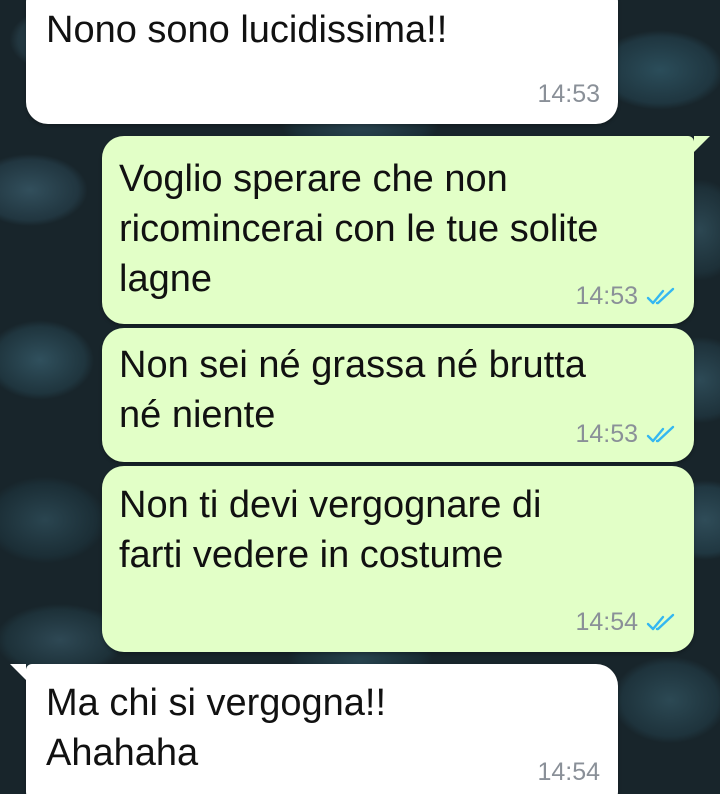 This screenshot has width=720, height=794. I want to click on message-text: Nono sono lucidissima!!, so click(247, 30).